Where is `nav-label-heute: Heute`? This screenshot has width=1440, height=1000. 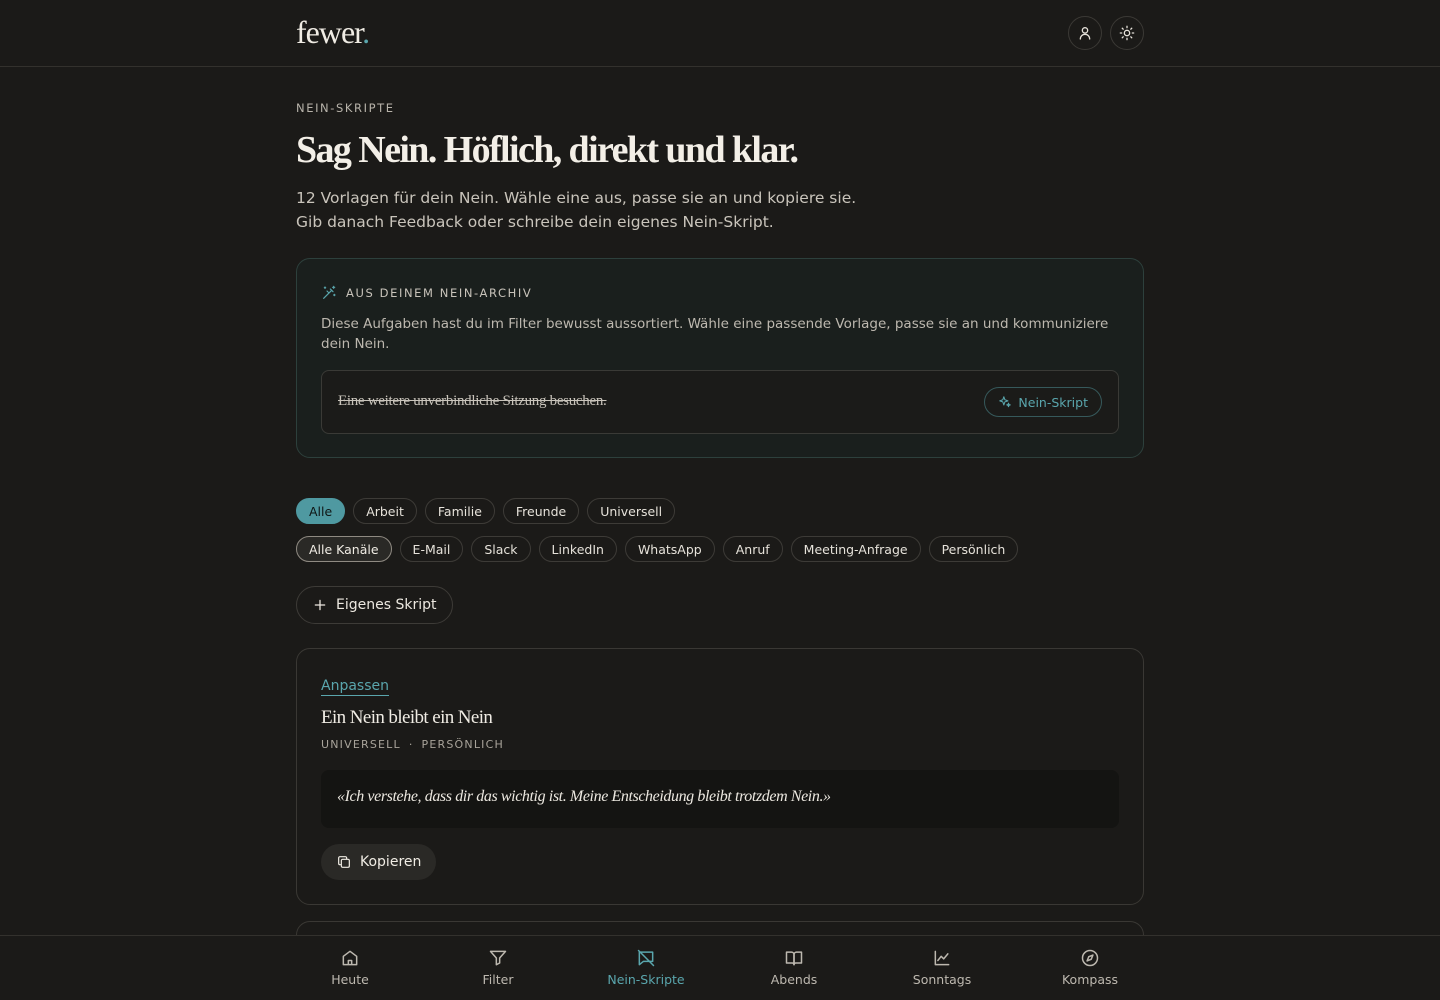
nav-label-heute: Heute is located at coordinates (350, 979).